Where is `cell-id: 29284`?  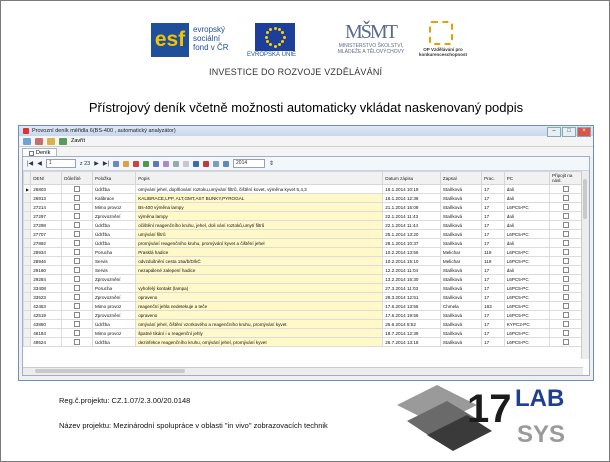 cell-id: 29284 is located at coordinates (46, 279).